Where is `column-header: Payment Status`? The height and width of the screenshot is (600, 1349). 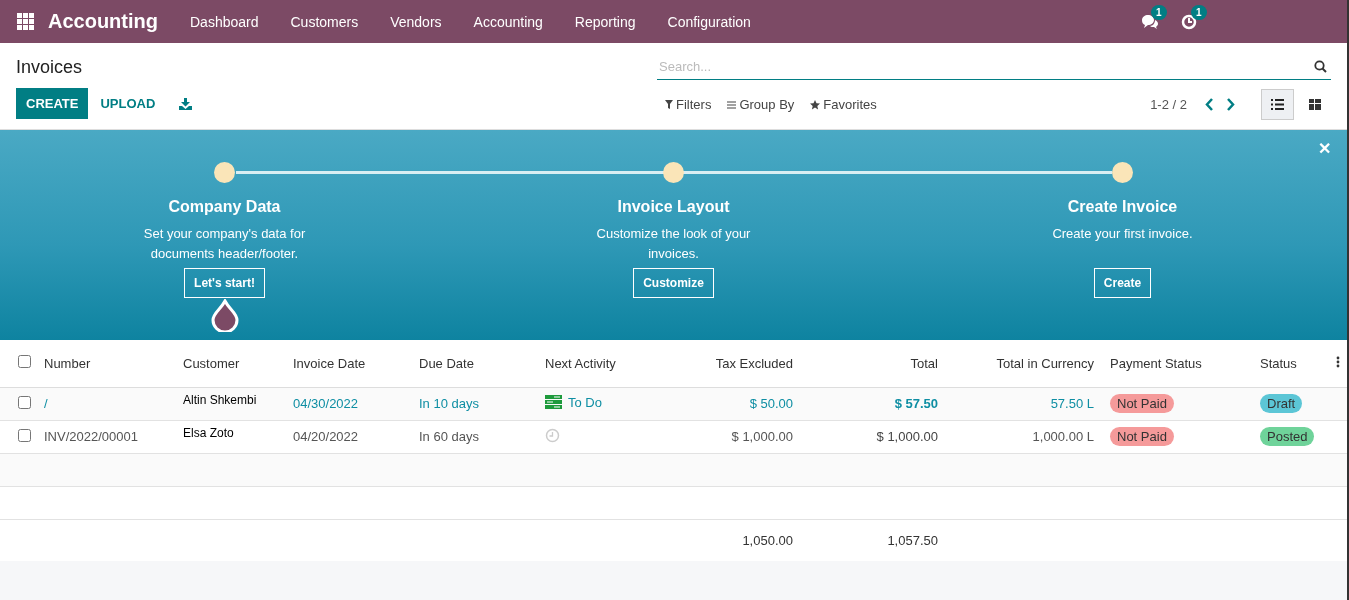 column-header: Payment Status is located at coordinates (1177, 363).